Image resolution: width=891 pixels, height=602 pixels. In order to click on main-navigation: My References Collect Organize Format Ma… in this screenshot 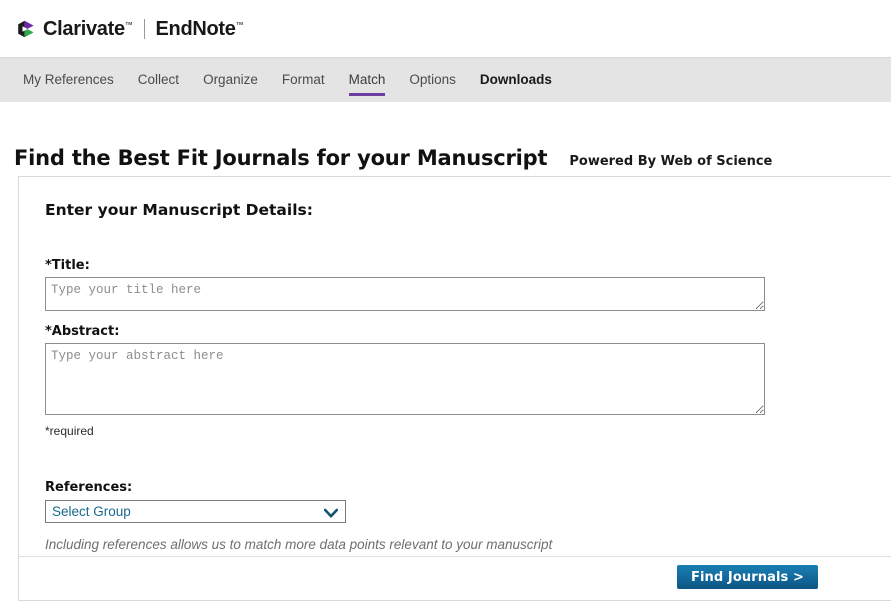, I will do `click(445, 79)`.